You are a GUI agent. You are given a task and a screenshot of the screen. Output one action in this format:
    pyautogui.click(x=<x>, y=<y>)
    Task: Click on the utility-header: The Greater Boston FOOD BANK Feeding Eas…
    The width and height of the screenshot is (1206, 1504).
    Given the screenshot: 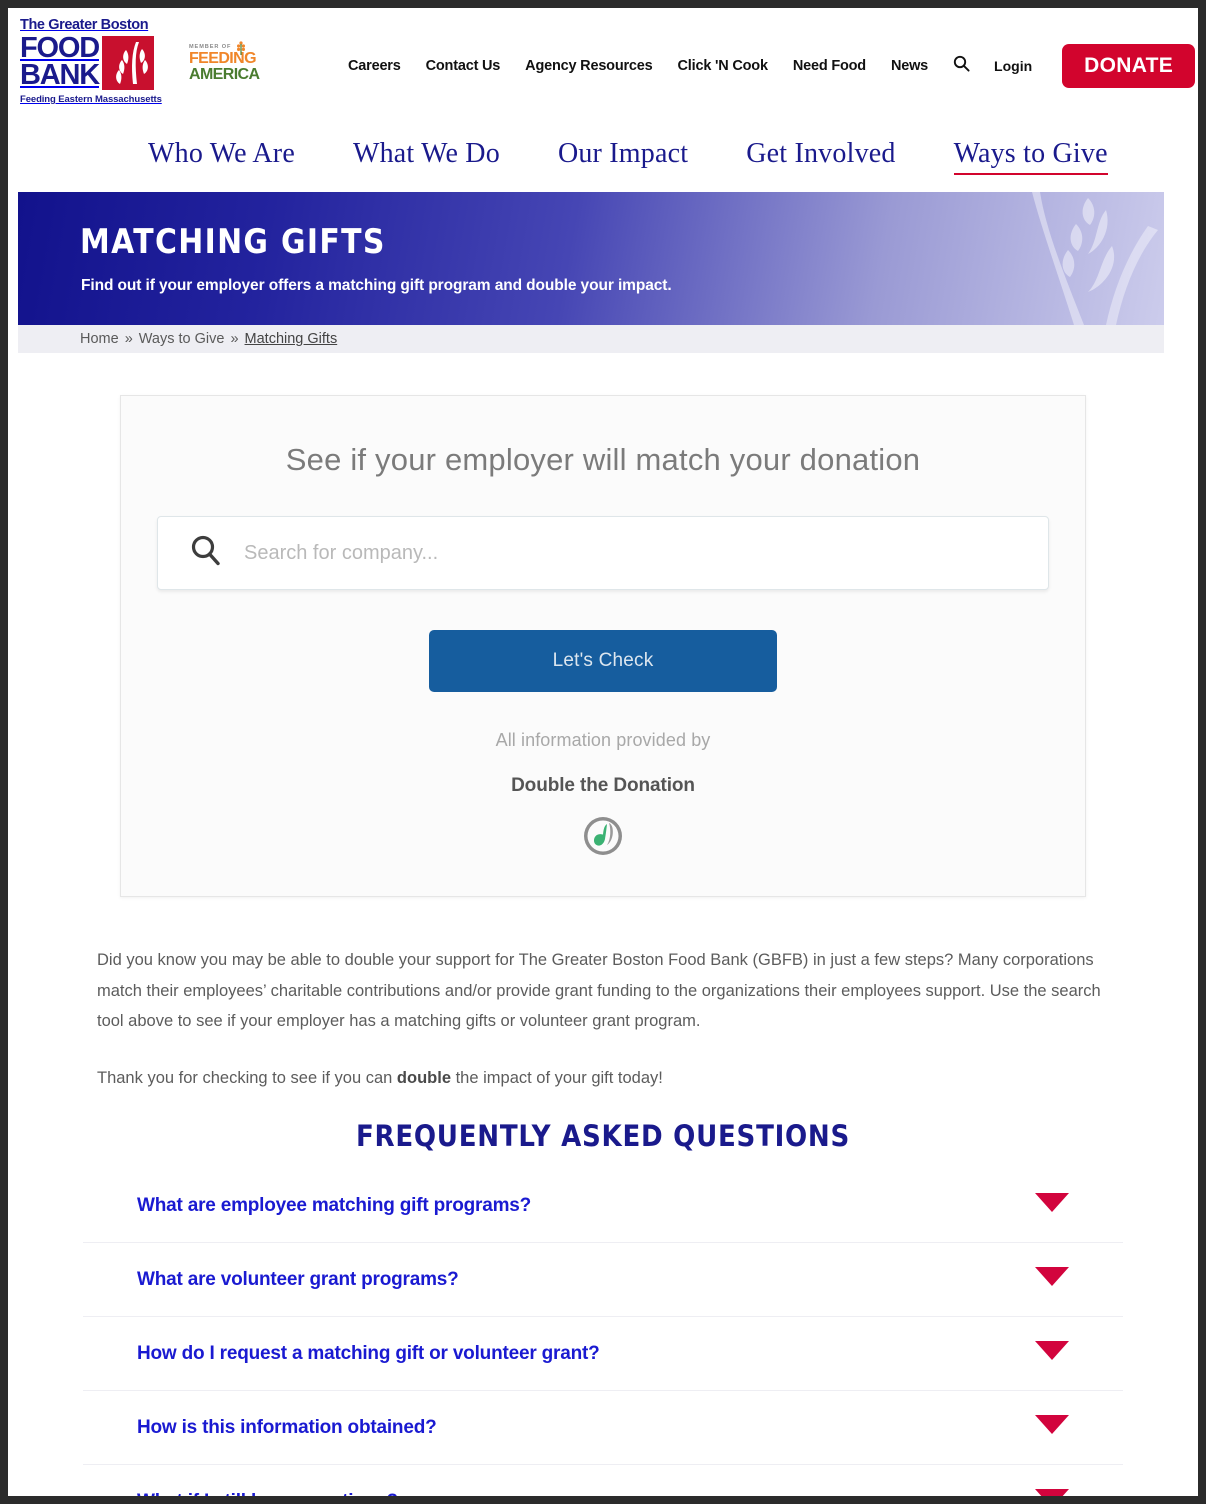 What is the action you would take?
    pyautogui.click(x=603, y=64)
    